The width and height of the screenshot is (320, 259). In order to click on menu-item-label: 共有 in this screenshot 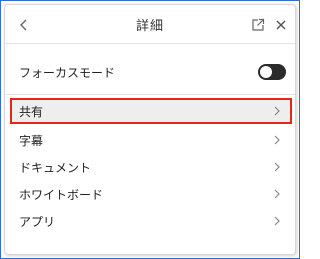, I will do `click(31, 112)`.